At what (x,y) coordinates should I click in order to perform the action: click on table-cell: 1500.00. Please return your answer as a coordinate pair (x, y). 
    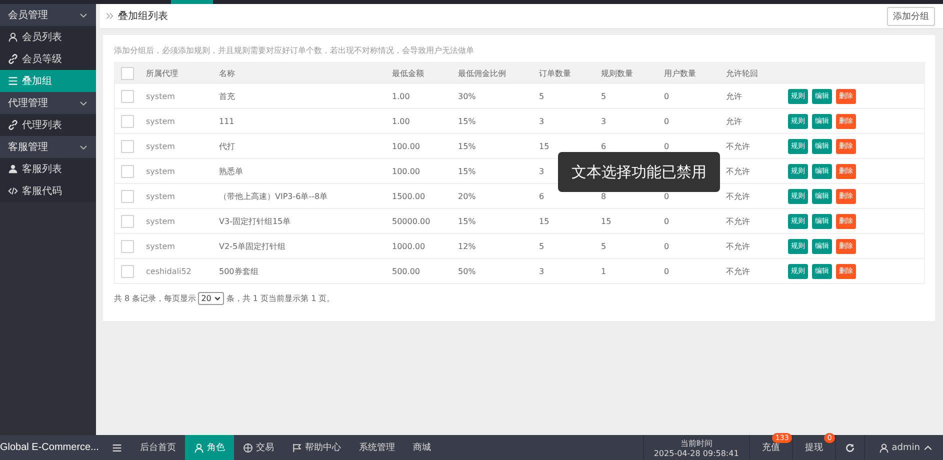
    Looking at the image, I should click on (409, 196).